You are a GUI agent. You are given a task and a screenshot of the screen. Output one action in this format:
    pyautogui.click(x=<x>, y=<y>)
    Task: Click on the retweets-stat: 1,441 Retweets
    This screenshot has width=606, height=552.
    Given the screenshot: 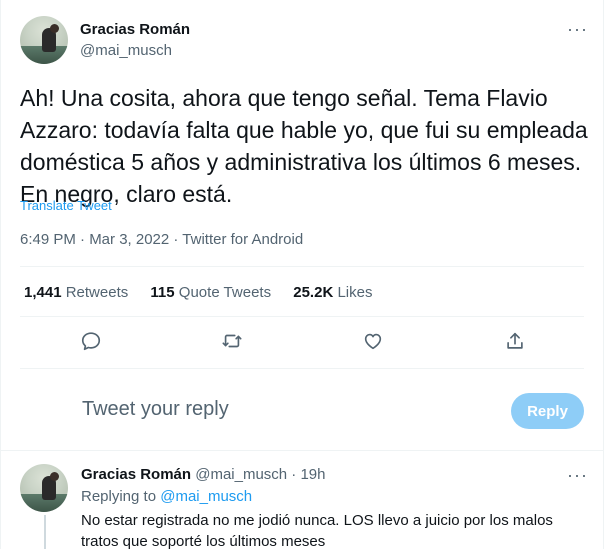 What is the action you would take?
    pyautogui.click(x=76, y=292)
    